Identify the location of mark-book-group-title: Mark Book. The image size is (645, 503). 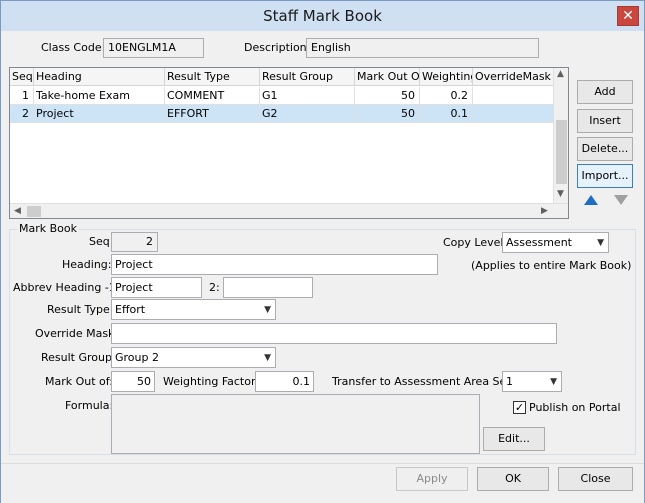
(48, 229).